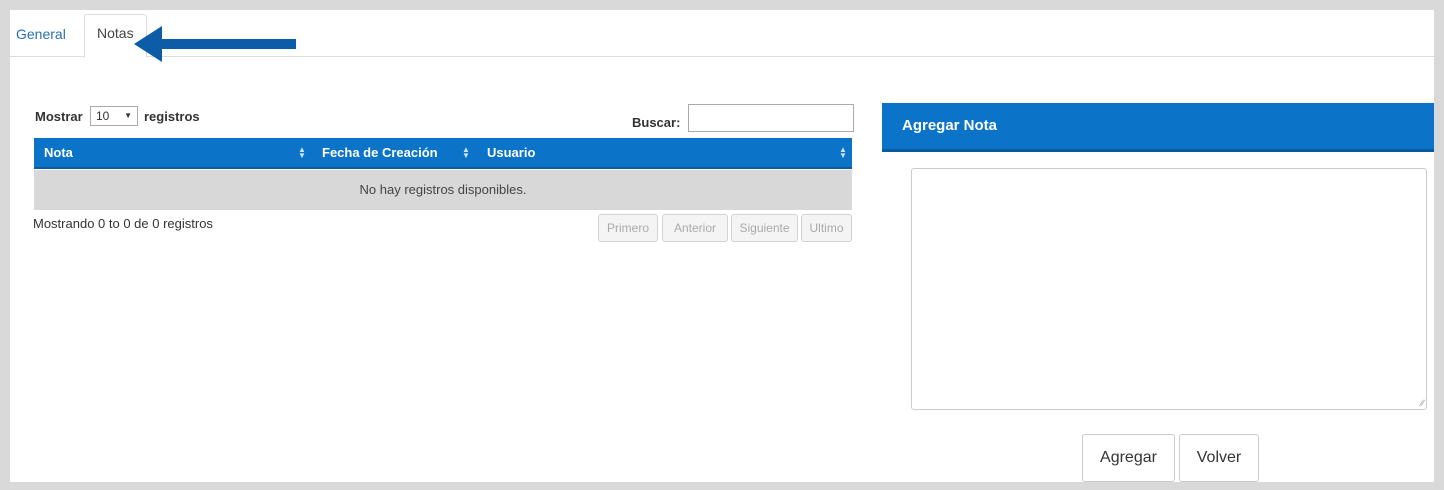 This screenshot has width=1444, height=490. Describe the element at coordinates (215, 44) in the screenshot. I see `arrow-left-icon` at that location.